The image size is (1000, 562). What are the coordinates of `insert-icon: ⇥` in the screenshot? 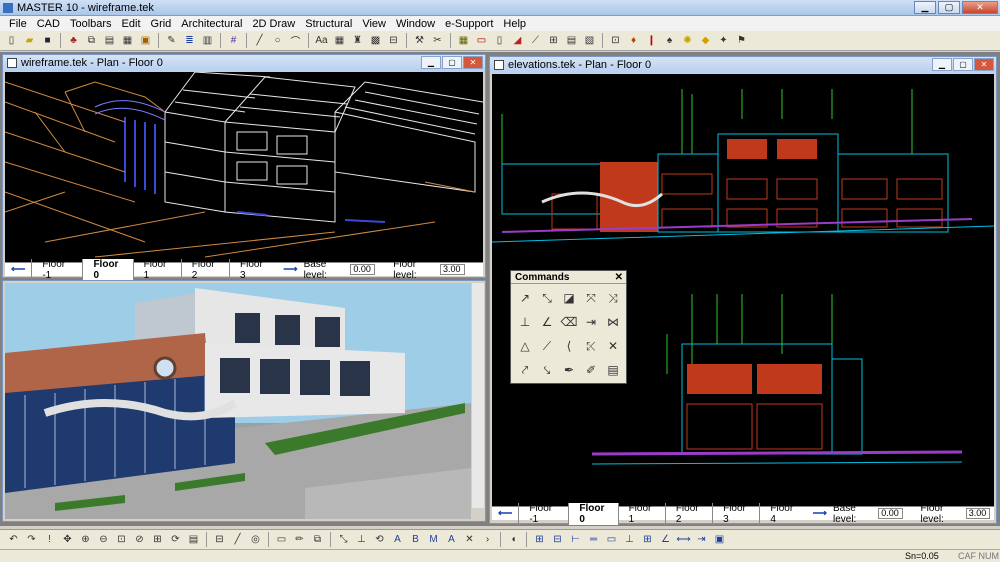 It's located at (701, 539).